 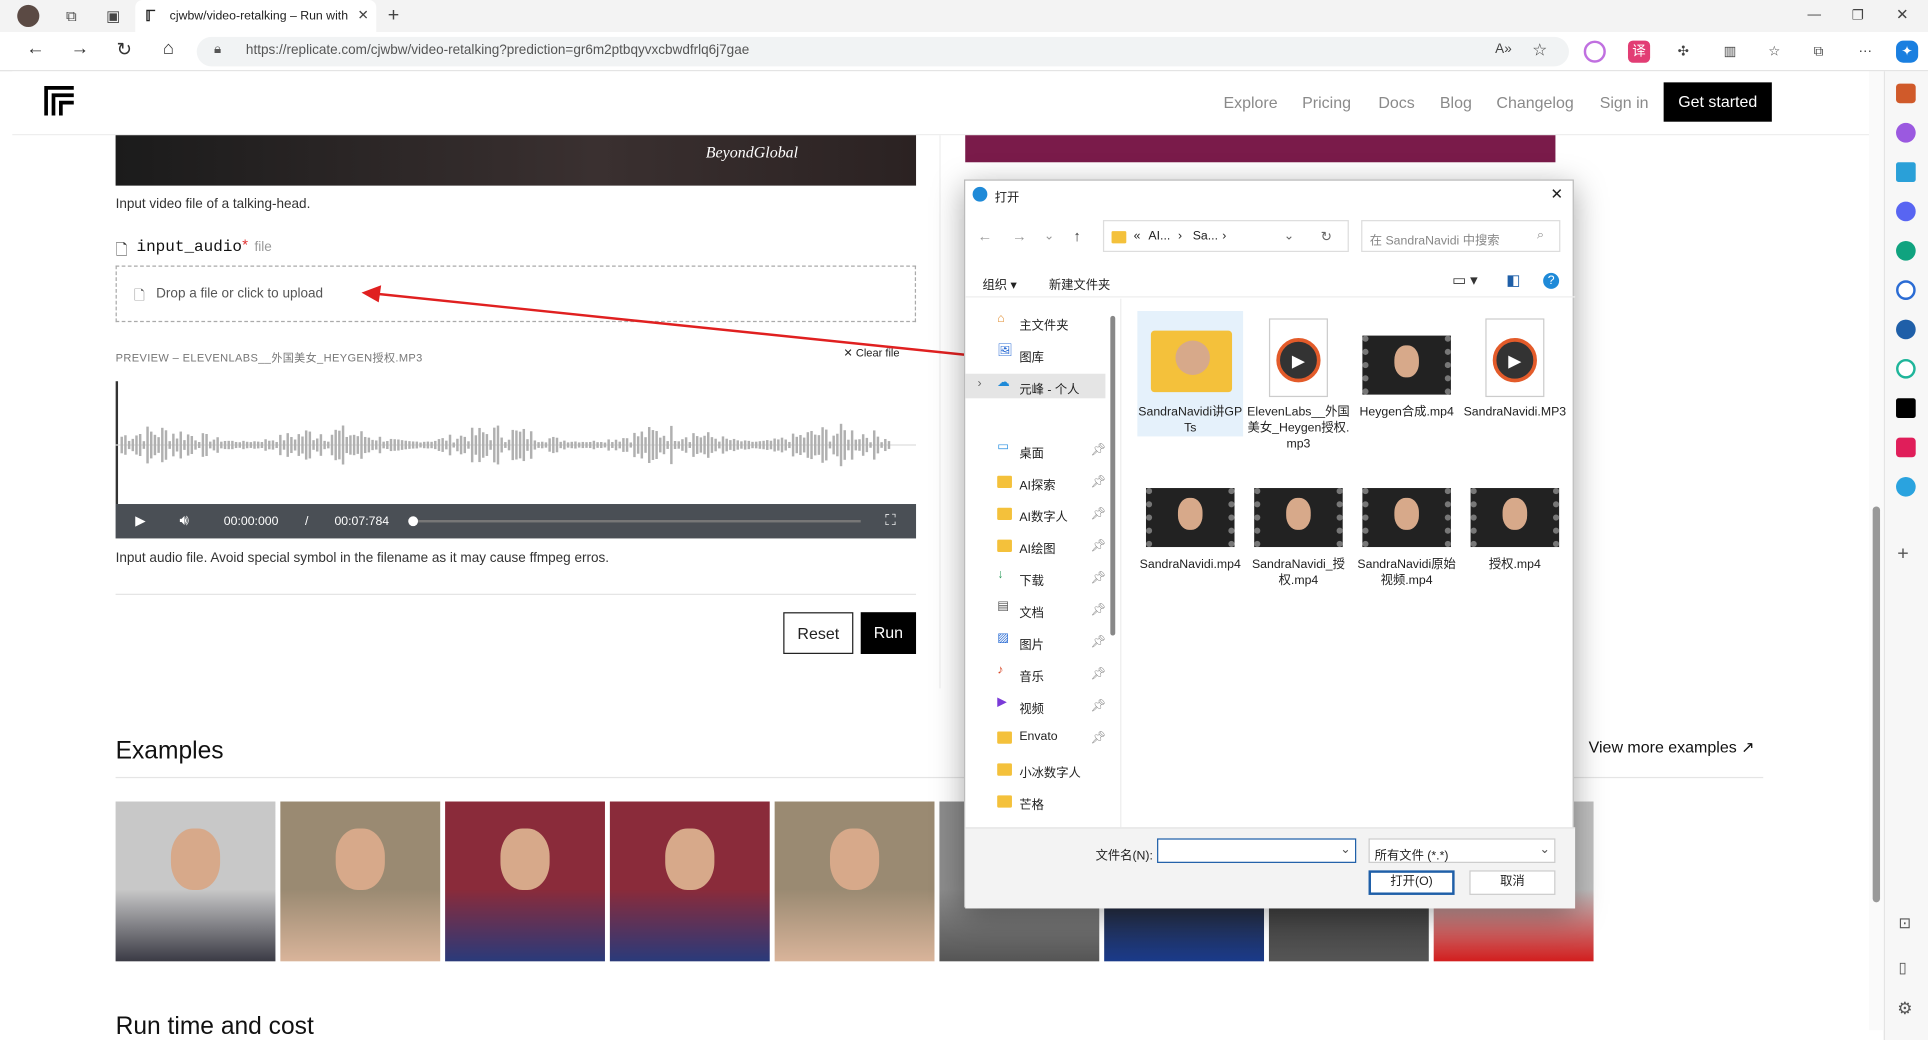 What do you see at coordinates (1515, 517) in the screenshot?
I see `file-item: 授权.mp4` at bounding box center [1515, 517].